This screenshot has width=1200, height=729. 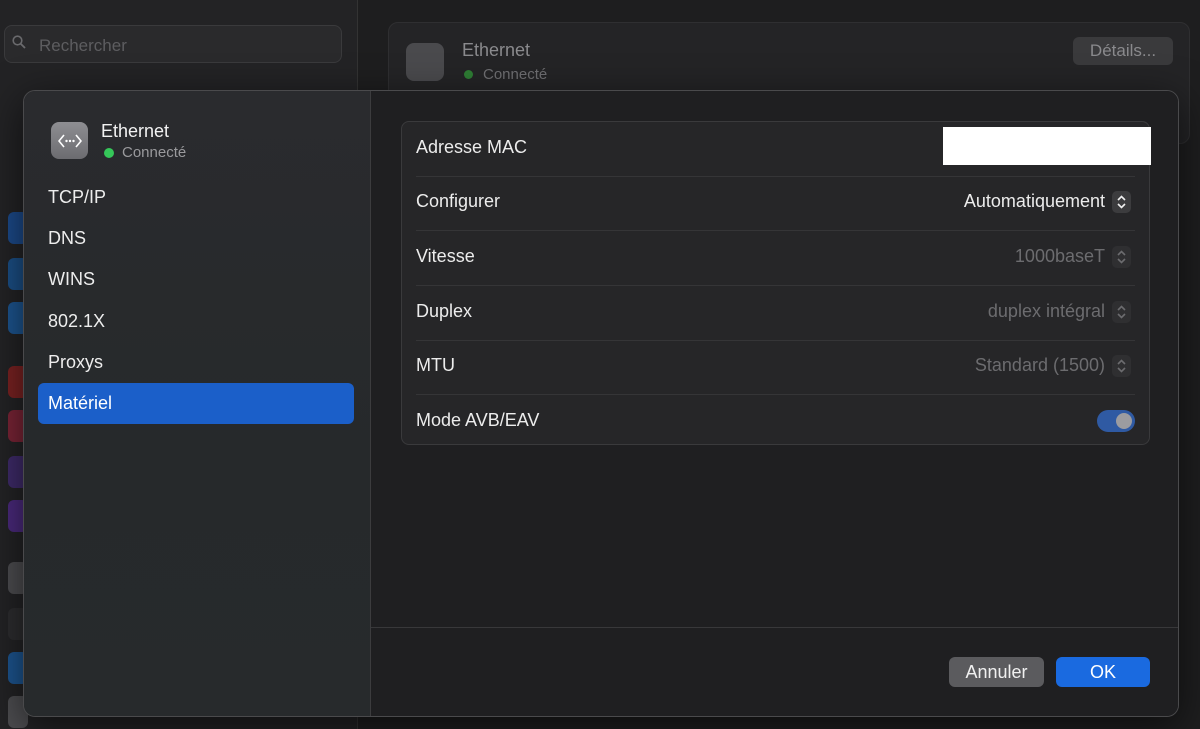 What do you see at coordinates (19, 42) in the screenshot?
I see `search-icon` at bounding box center [19, 42].